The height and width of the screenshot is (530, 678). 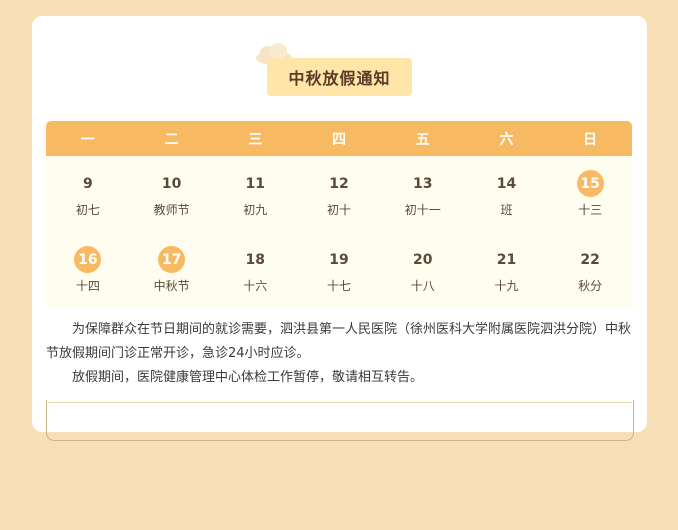 I want to click on weekday-label: 三, so click(x=255, y=139).